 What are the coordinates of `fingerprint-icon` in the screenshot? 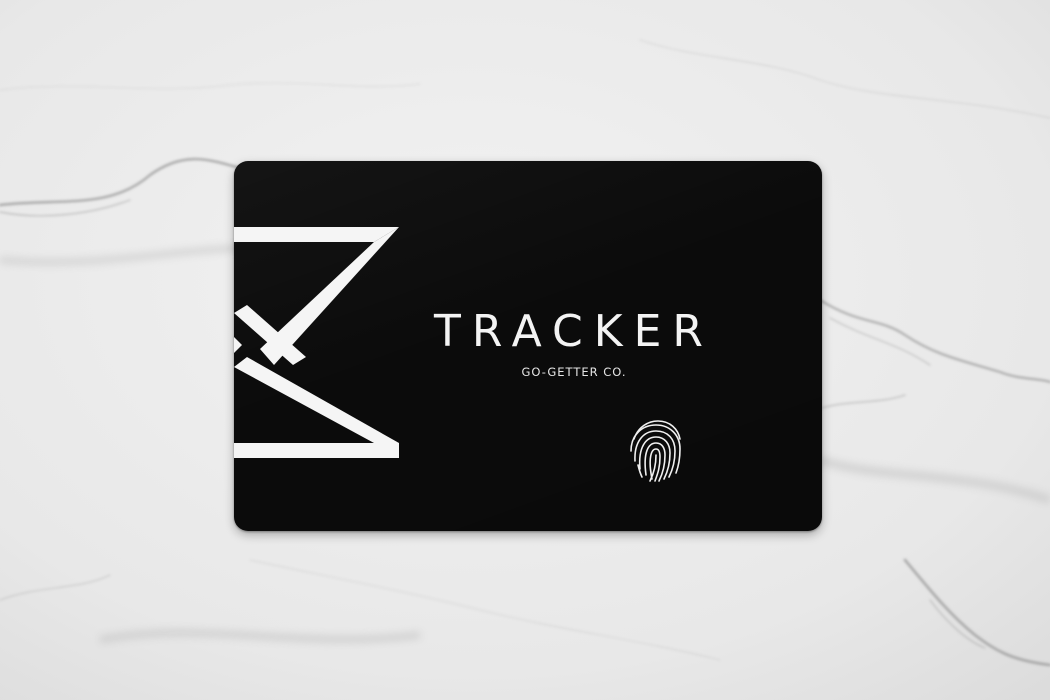 It's located at (655, 451).